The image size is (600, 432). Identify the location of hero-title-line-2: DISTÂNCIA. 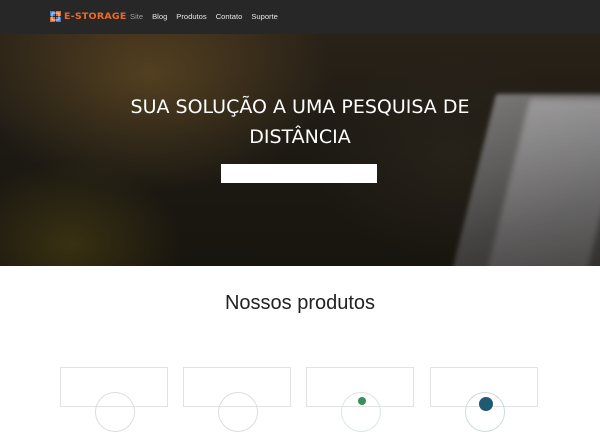
(300, 137).